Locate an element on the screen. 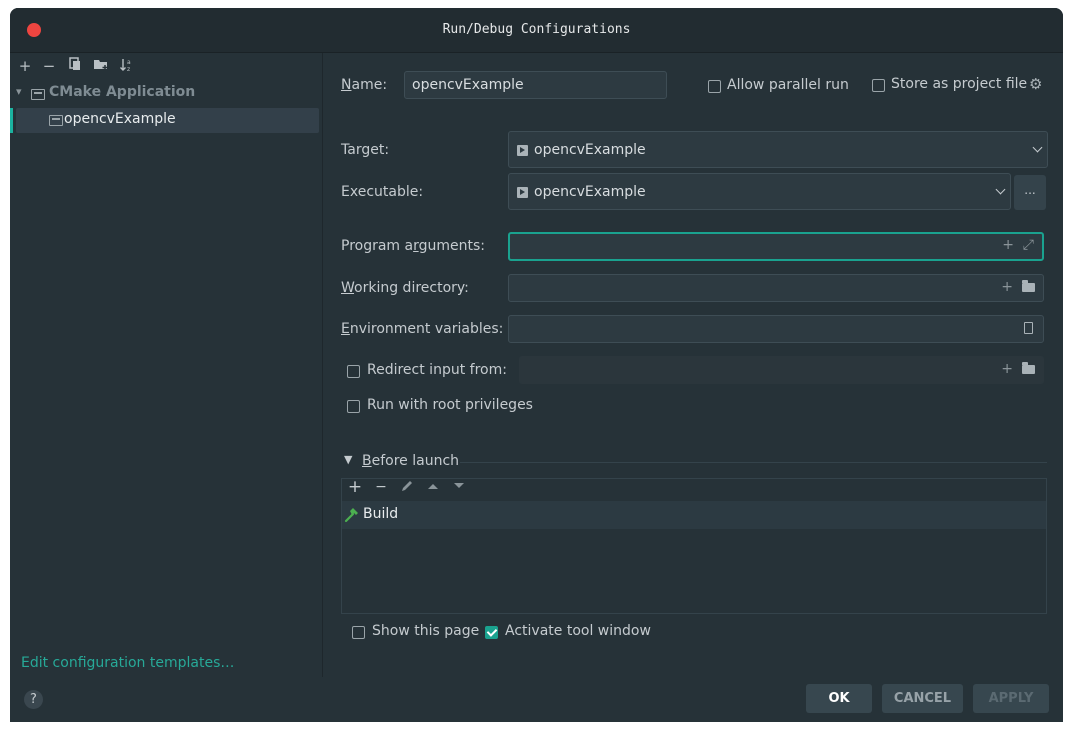  env-vars-input is located at coordinates (776, 329).